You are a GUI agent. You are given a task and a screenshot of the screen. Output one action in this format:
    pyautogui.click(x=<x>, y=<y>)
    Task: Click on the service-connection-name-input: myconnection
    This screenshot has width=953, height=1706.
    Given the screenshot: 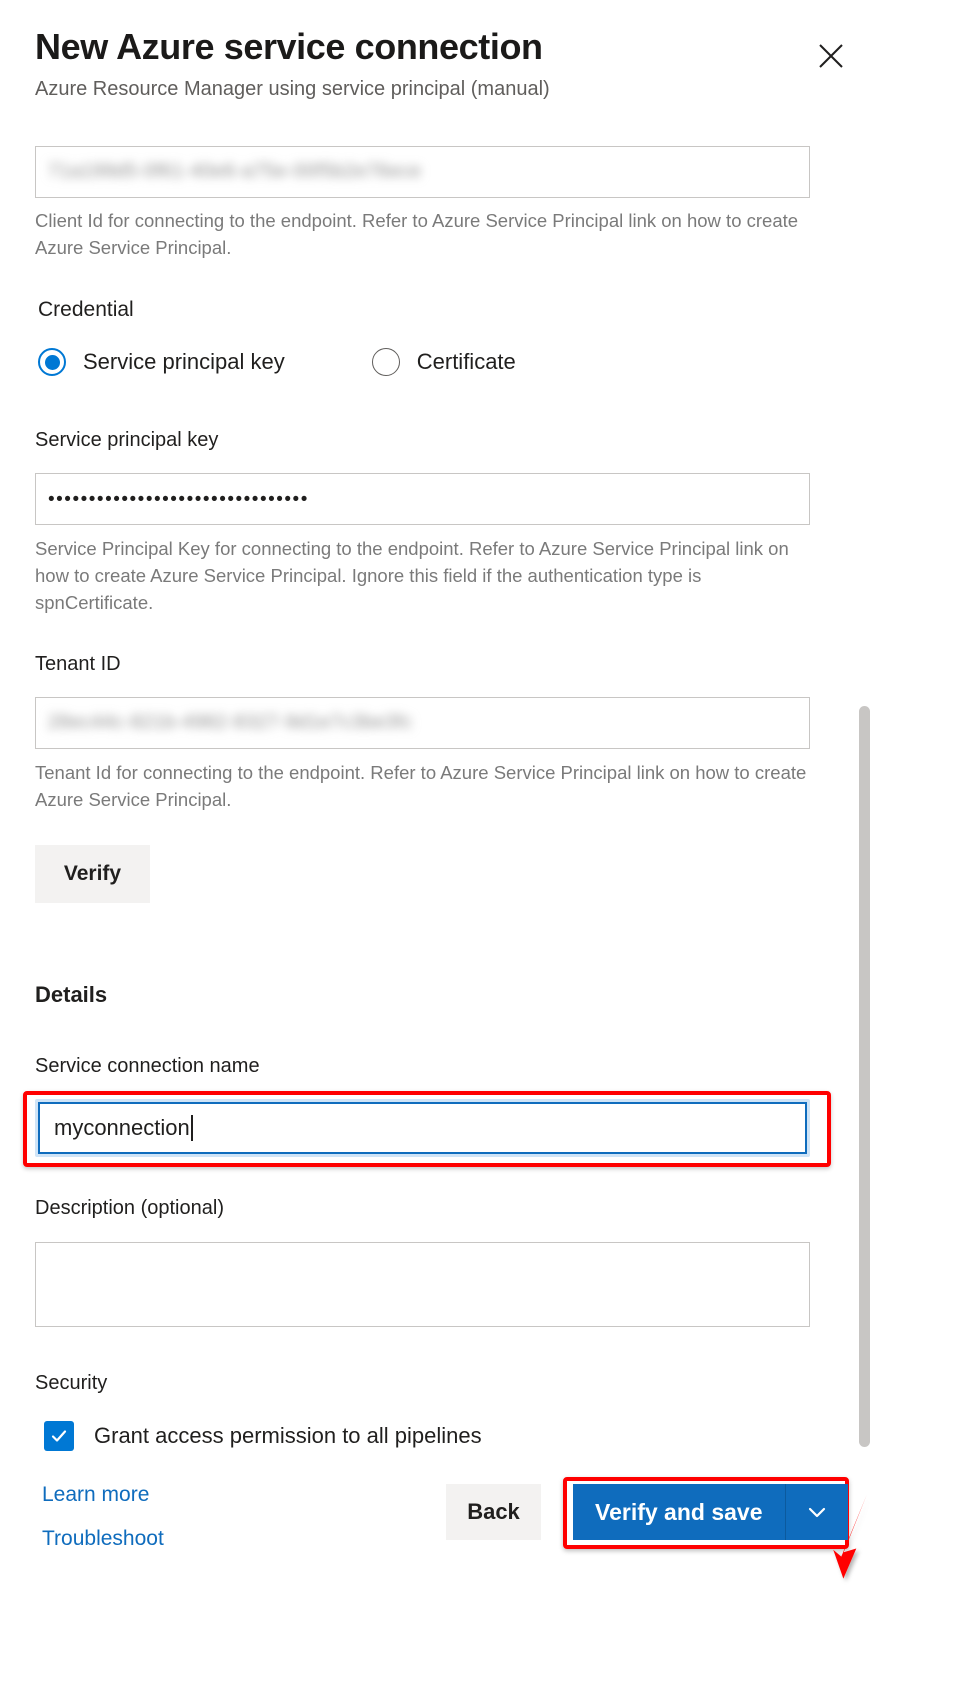 What is the action you would take?
    pyautogui.click(x=422, y=1128)
    